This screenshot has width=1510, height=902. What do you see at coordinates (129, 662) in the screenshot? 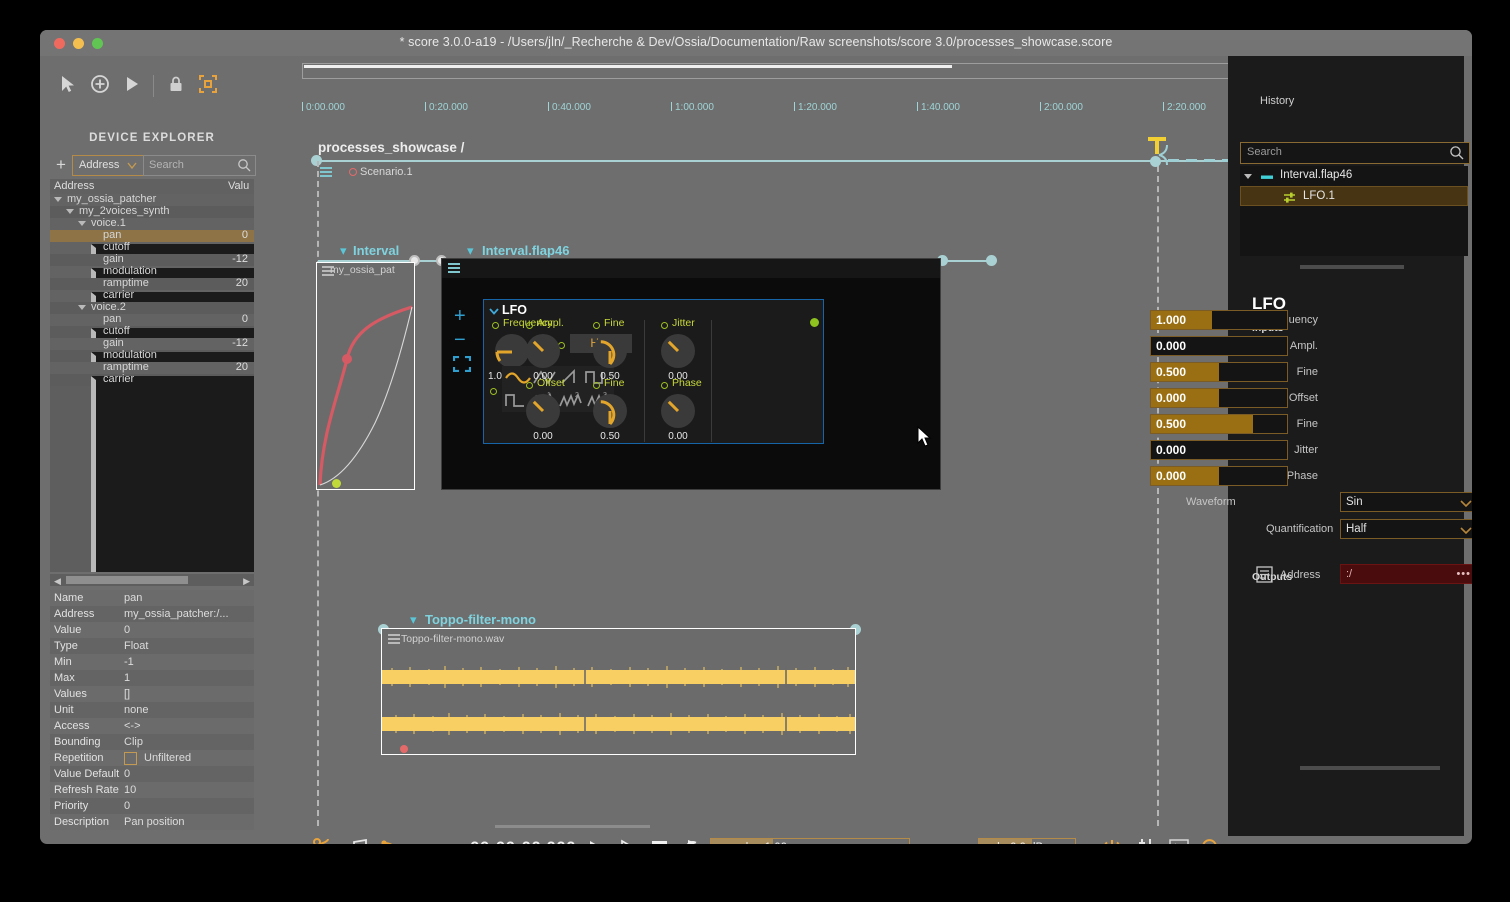
I see `inspector-value: -1` at bounding box center [129, 662].